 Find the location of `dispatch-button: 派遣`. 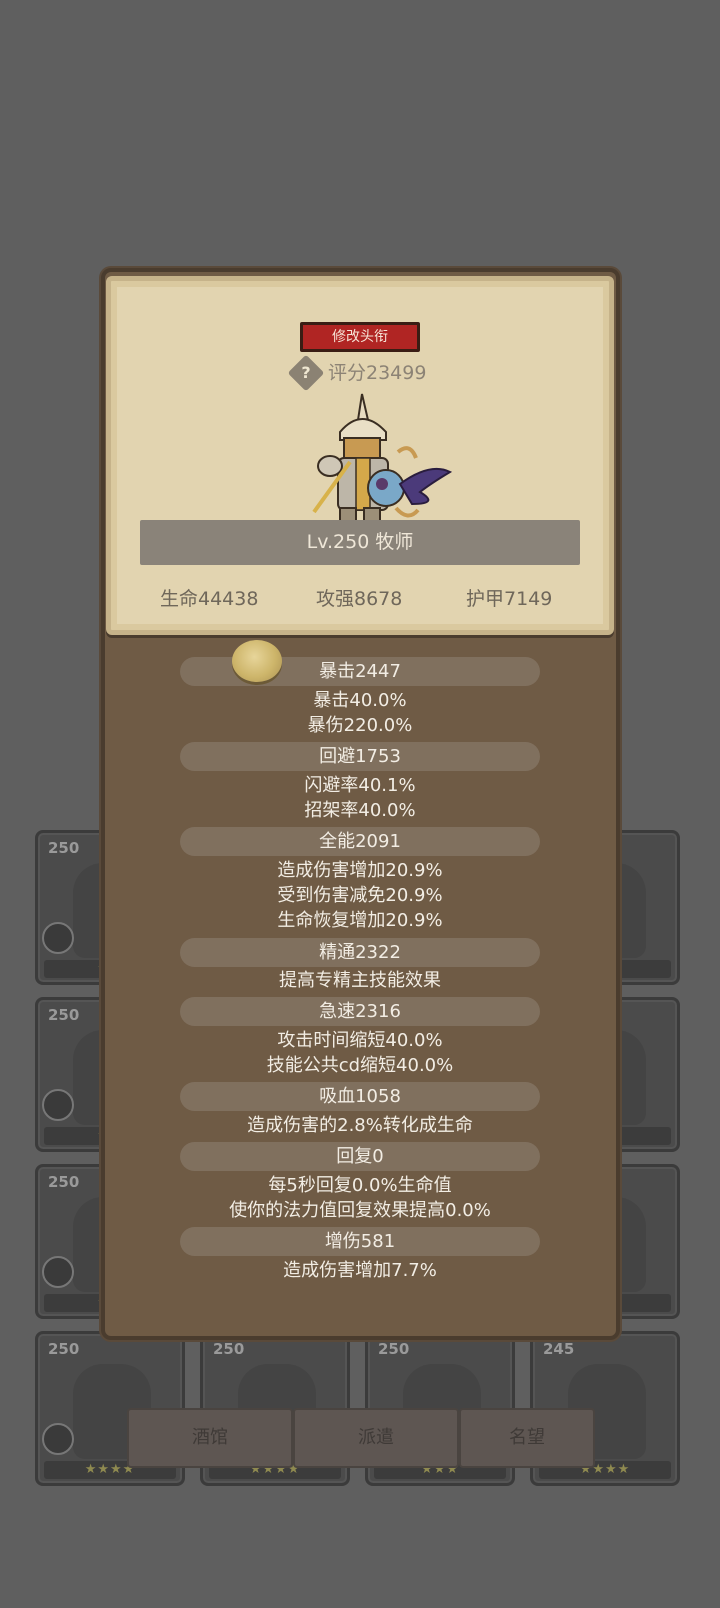

dispatch-button: 派遣 is located at coordinates (376, 1438).